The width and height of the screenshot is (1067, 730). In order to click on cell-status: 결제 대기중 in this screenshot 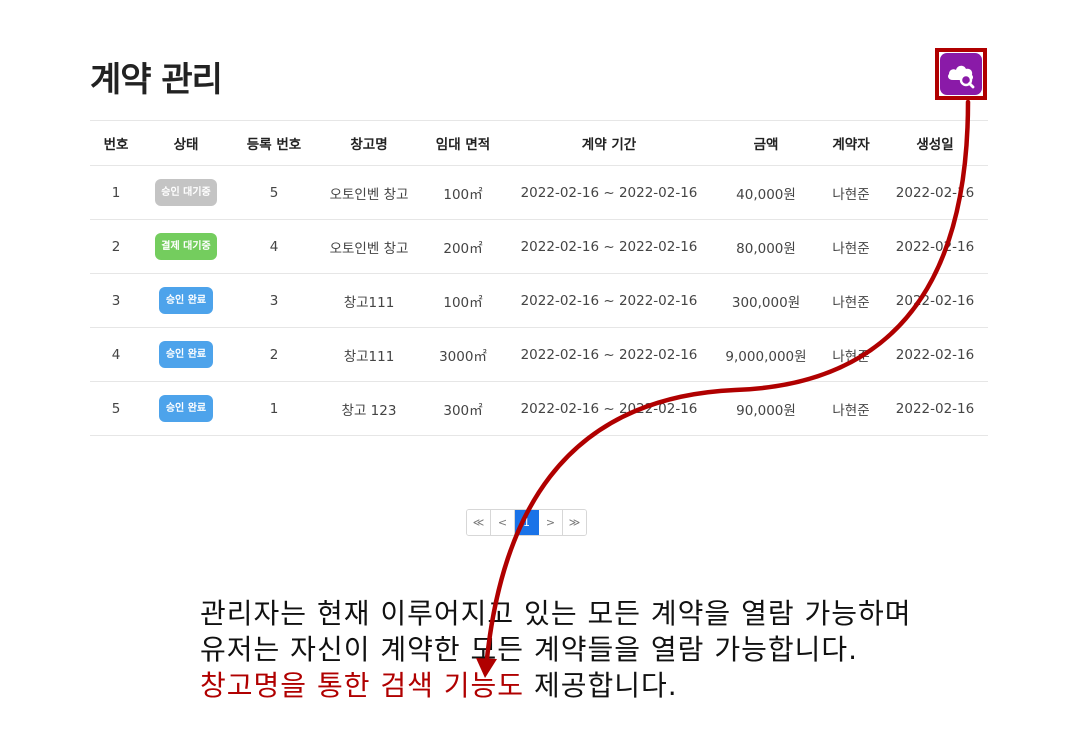, I will do `click(186, 246)`.